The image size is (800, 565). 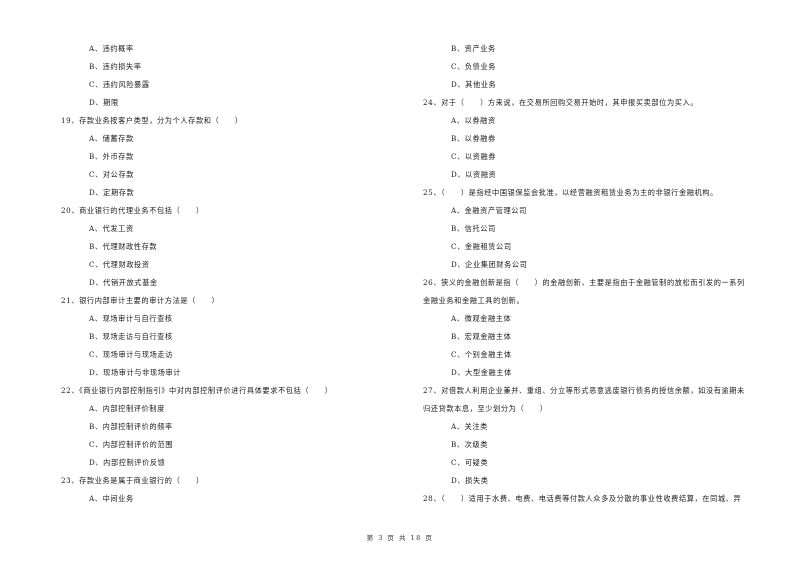 I want to click on question-text: 24、对于（ ）方来说，在交易所回购交易开始时，其申报买卖部位为买入。, so click(x=561, y=102).